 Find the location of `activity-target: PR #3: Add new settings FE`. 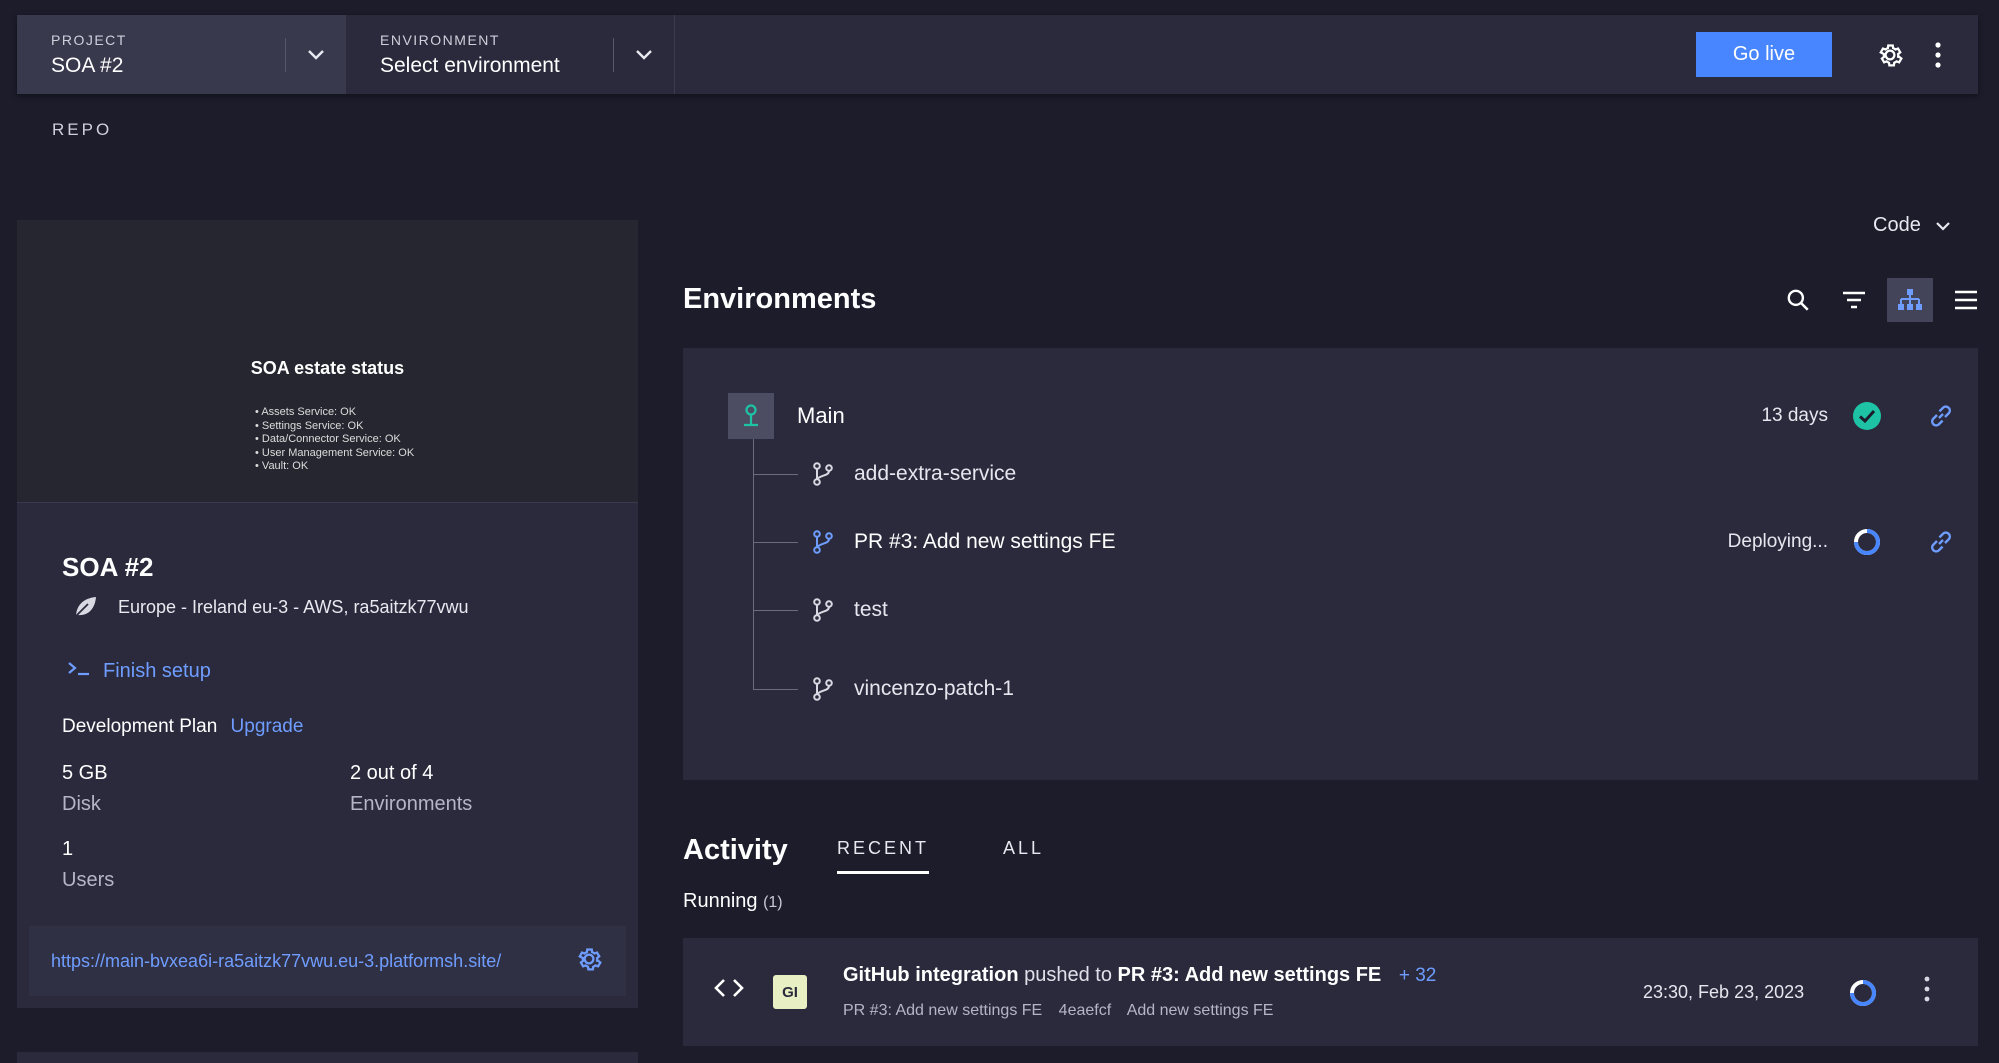

activity-target: PR #3: Add new settings FE is located at coordinates (1249, 975).